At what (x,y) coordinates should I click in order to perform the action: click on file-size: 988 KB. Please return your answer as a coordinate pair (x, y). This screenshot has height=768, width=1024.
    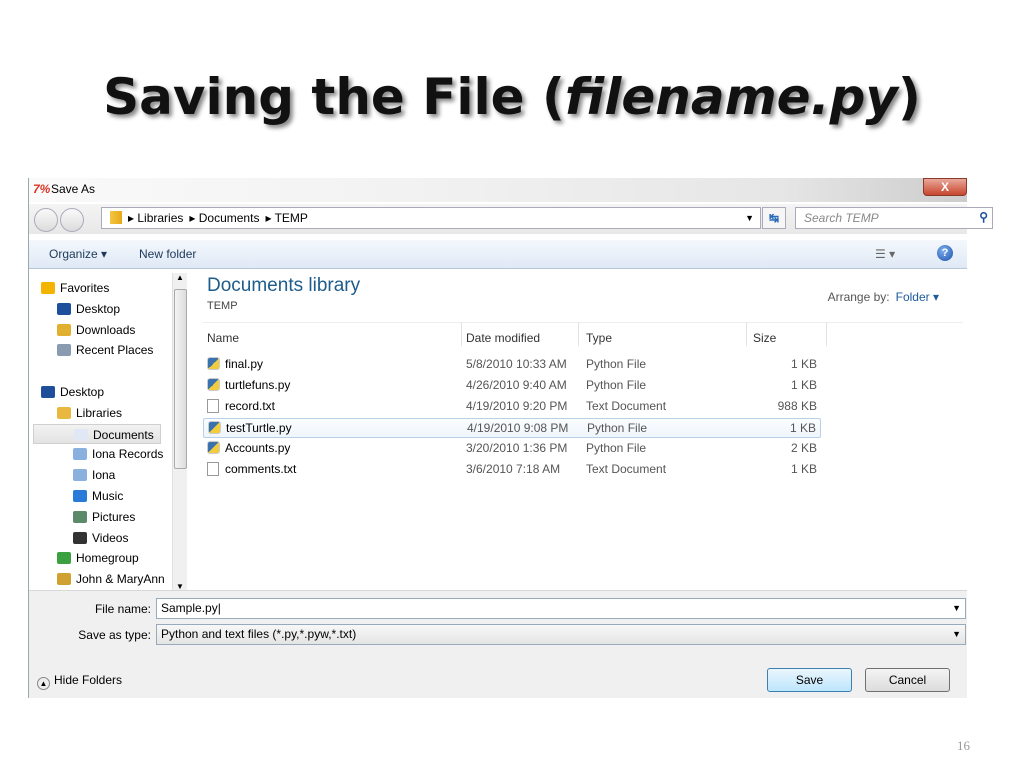
    Looking at the image, I should click on (797, 406).